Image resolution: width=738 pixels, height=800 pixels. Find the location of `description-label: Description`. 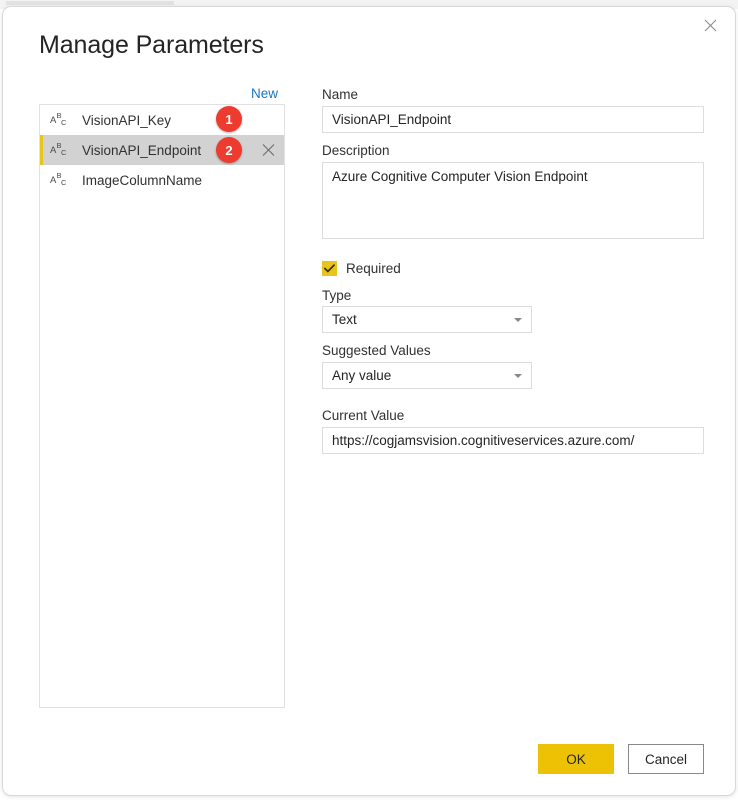

description-label: Description is located at coordinates (356, 150).